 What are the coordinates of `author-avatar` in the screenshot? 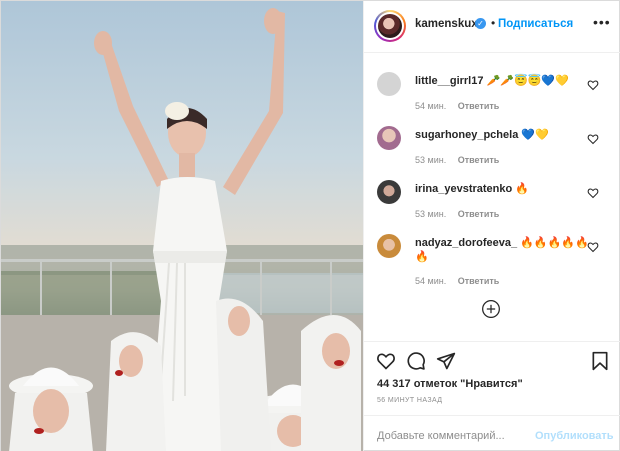 It's located at (390, 26).